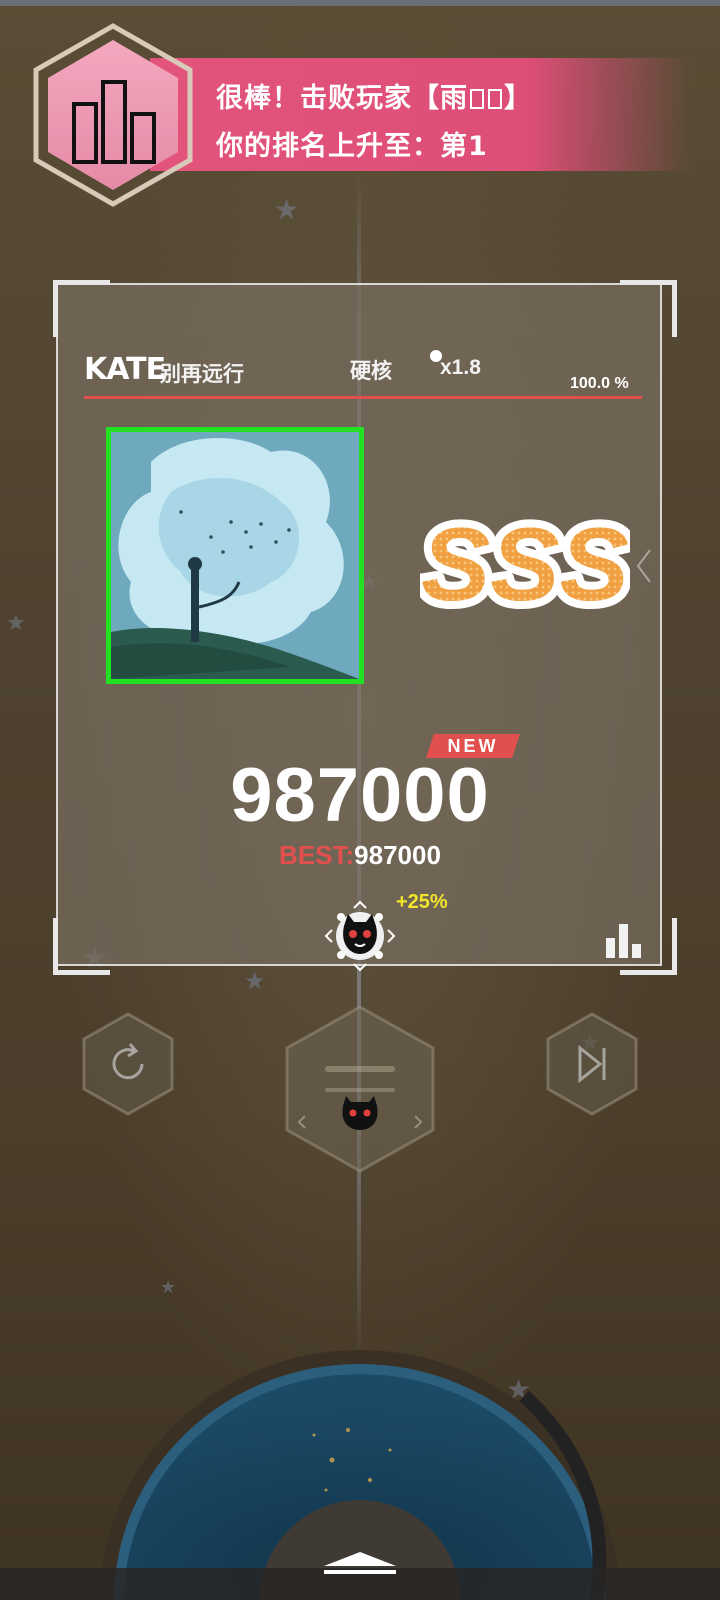 This screenshot has height=1600, width=720. Describe the element at coordinates (592, 1064) in the screenshot. I see `next-button` at that location.